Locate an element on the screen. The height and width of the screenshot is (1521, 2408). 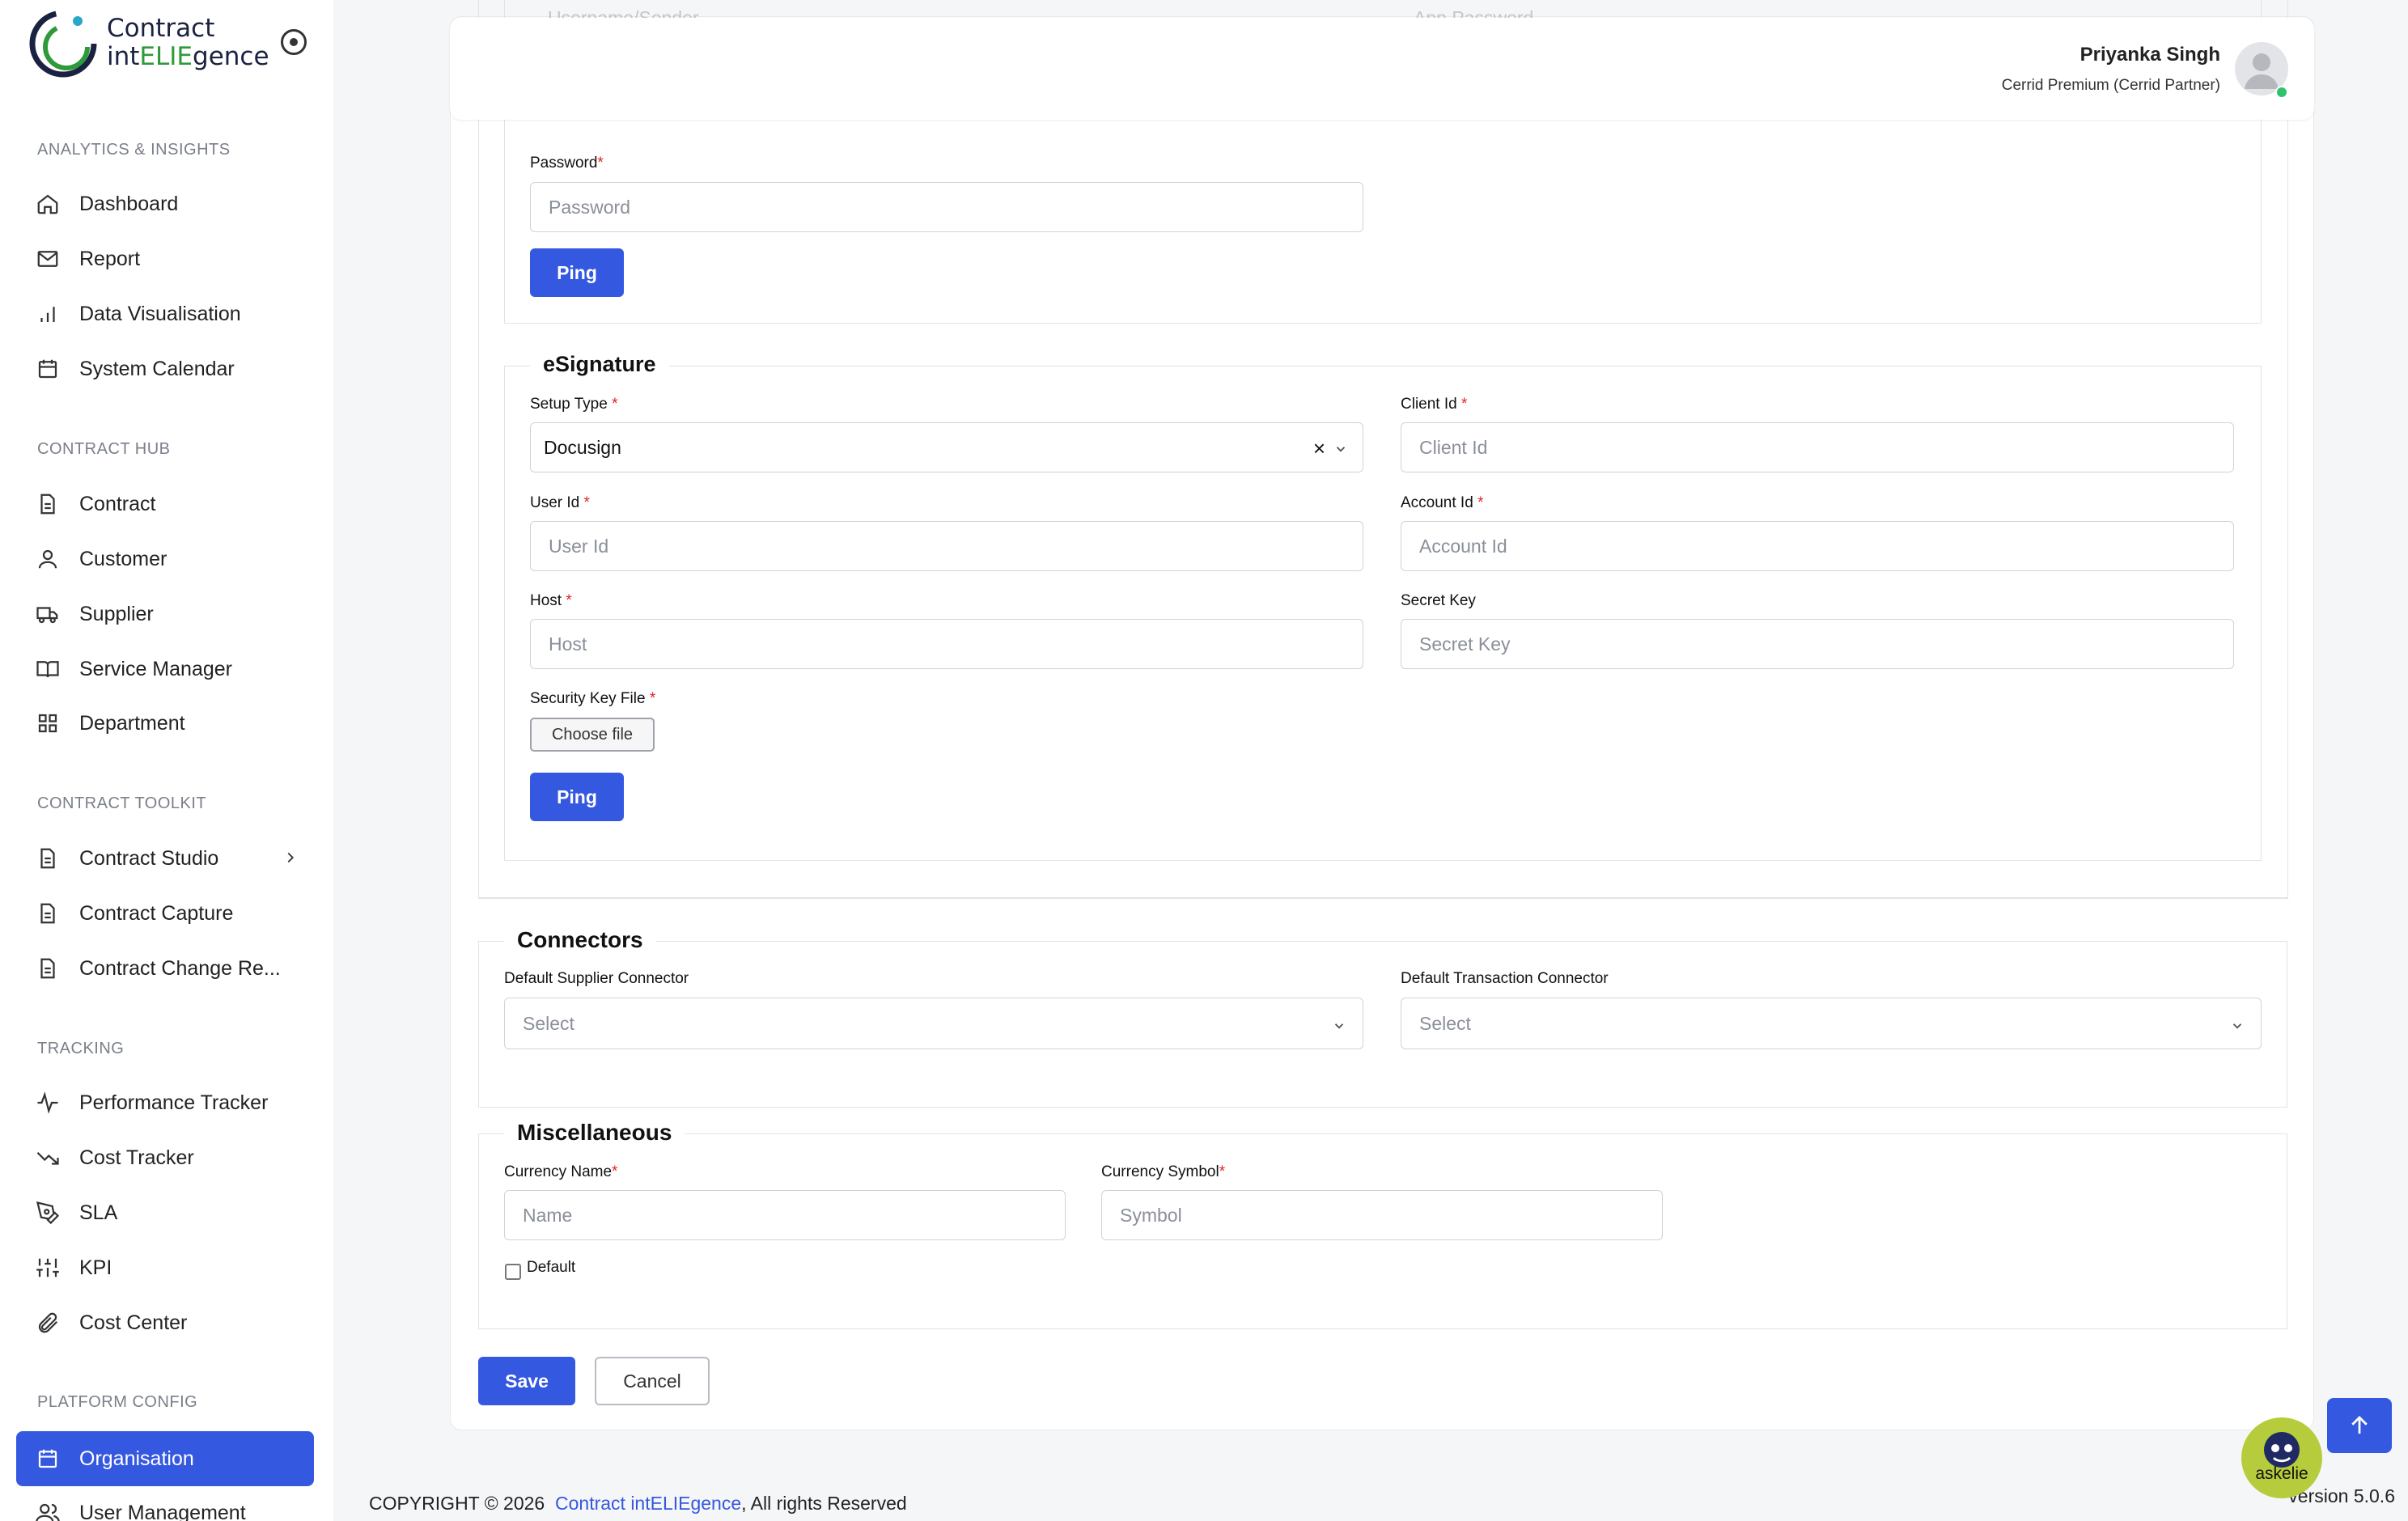
host-label: Host * is located at coordinates (551, 600).